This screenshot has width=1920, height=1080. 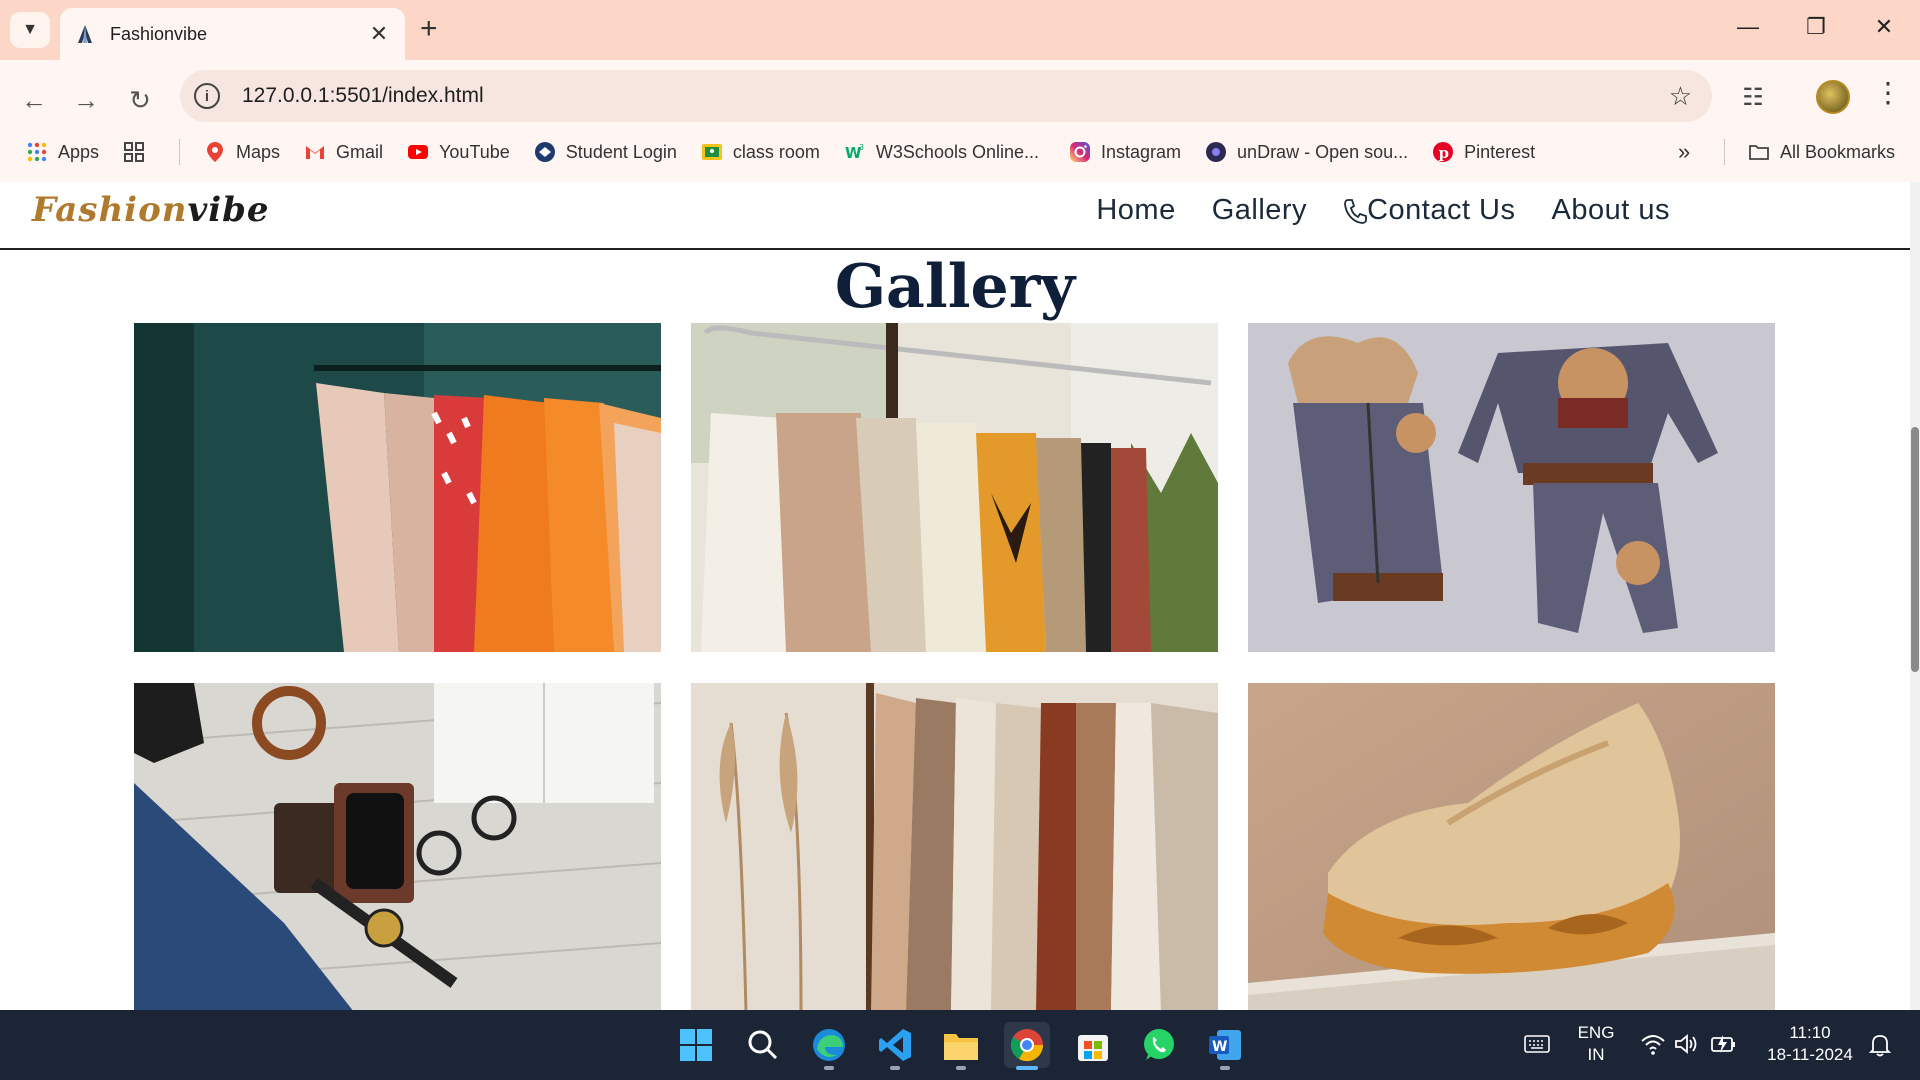 I want to click on start-button, so click(x=696, y=1045).